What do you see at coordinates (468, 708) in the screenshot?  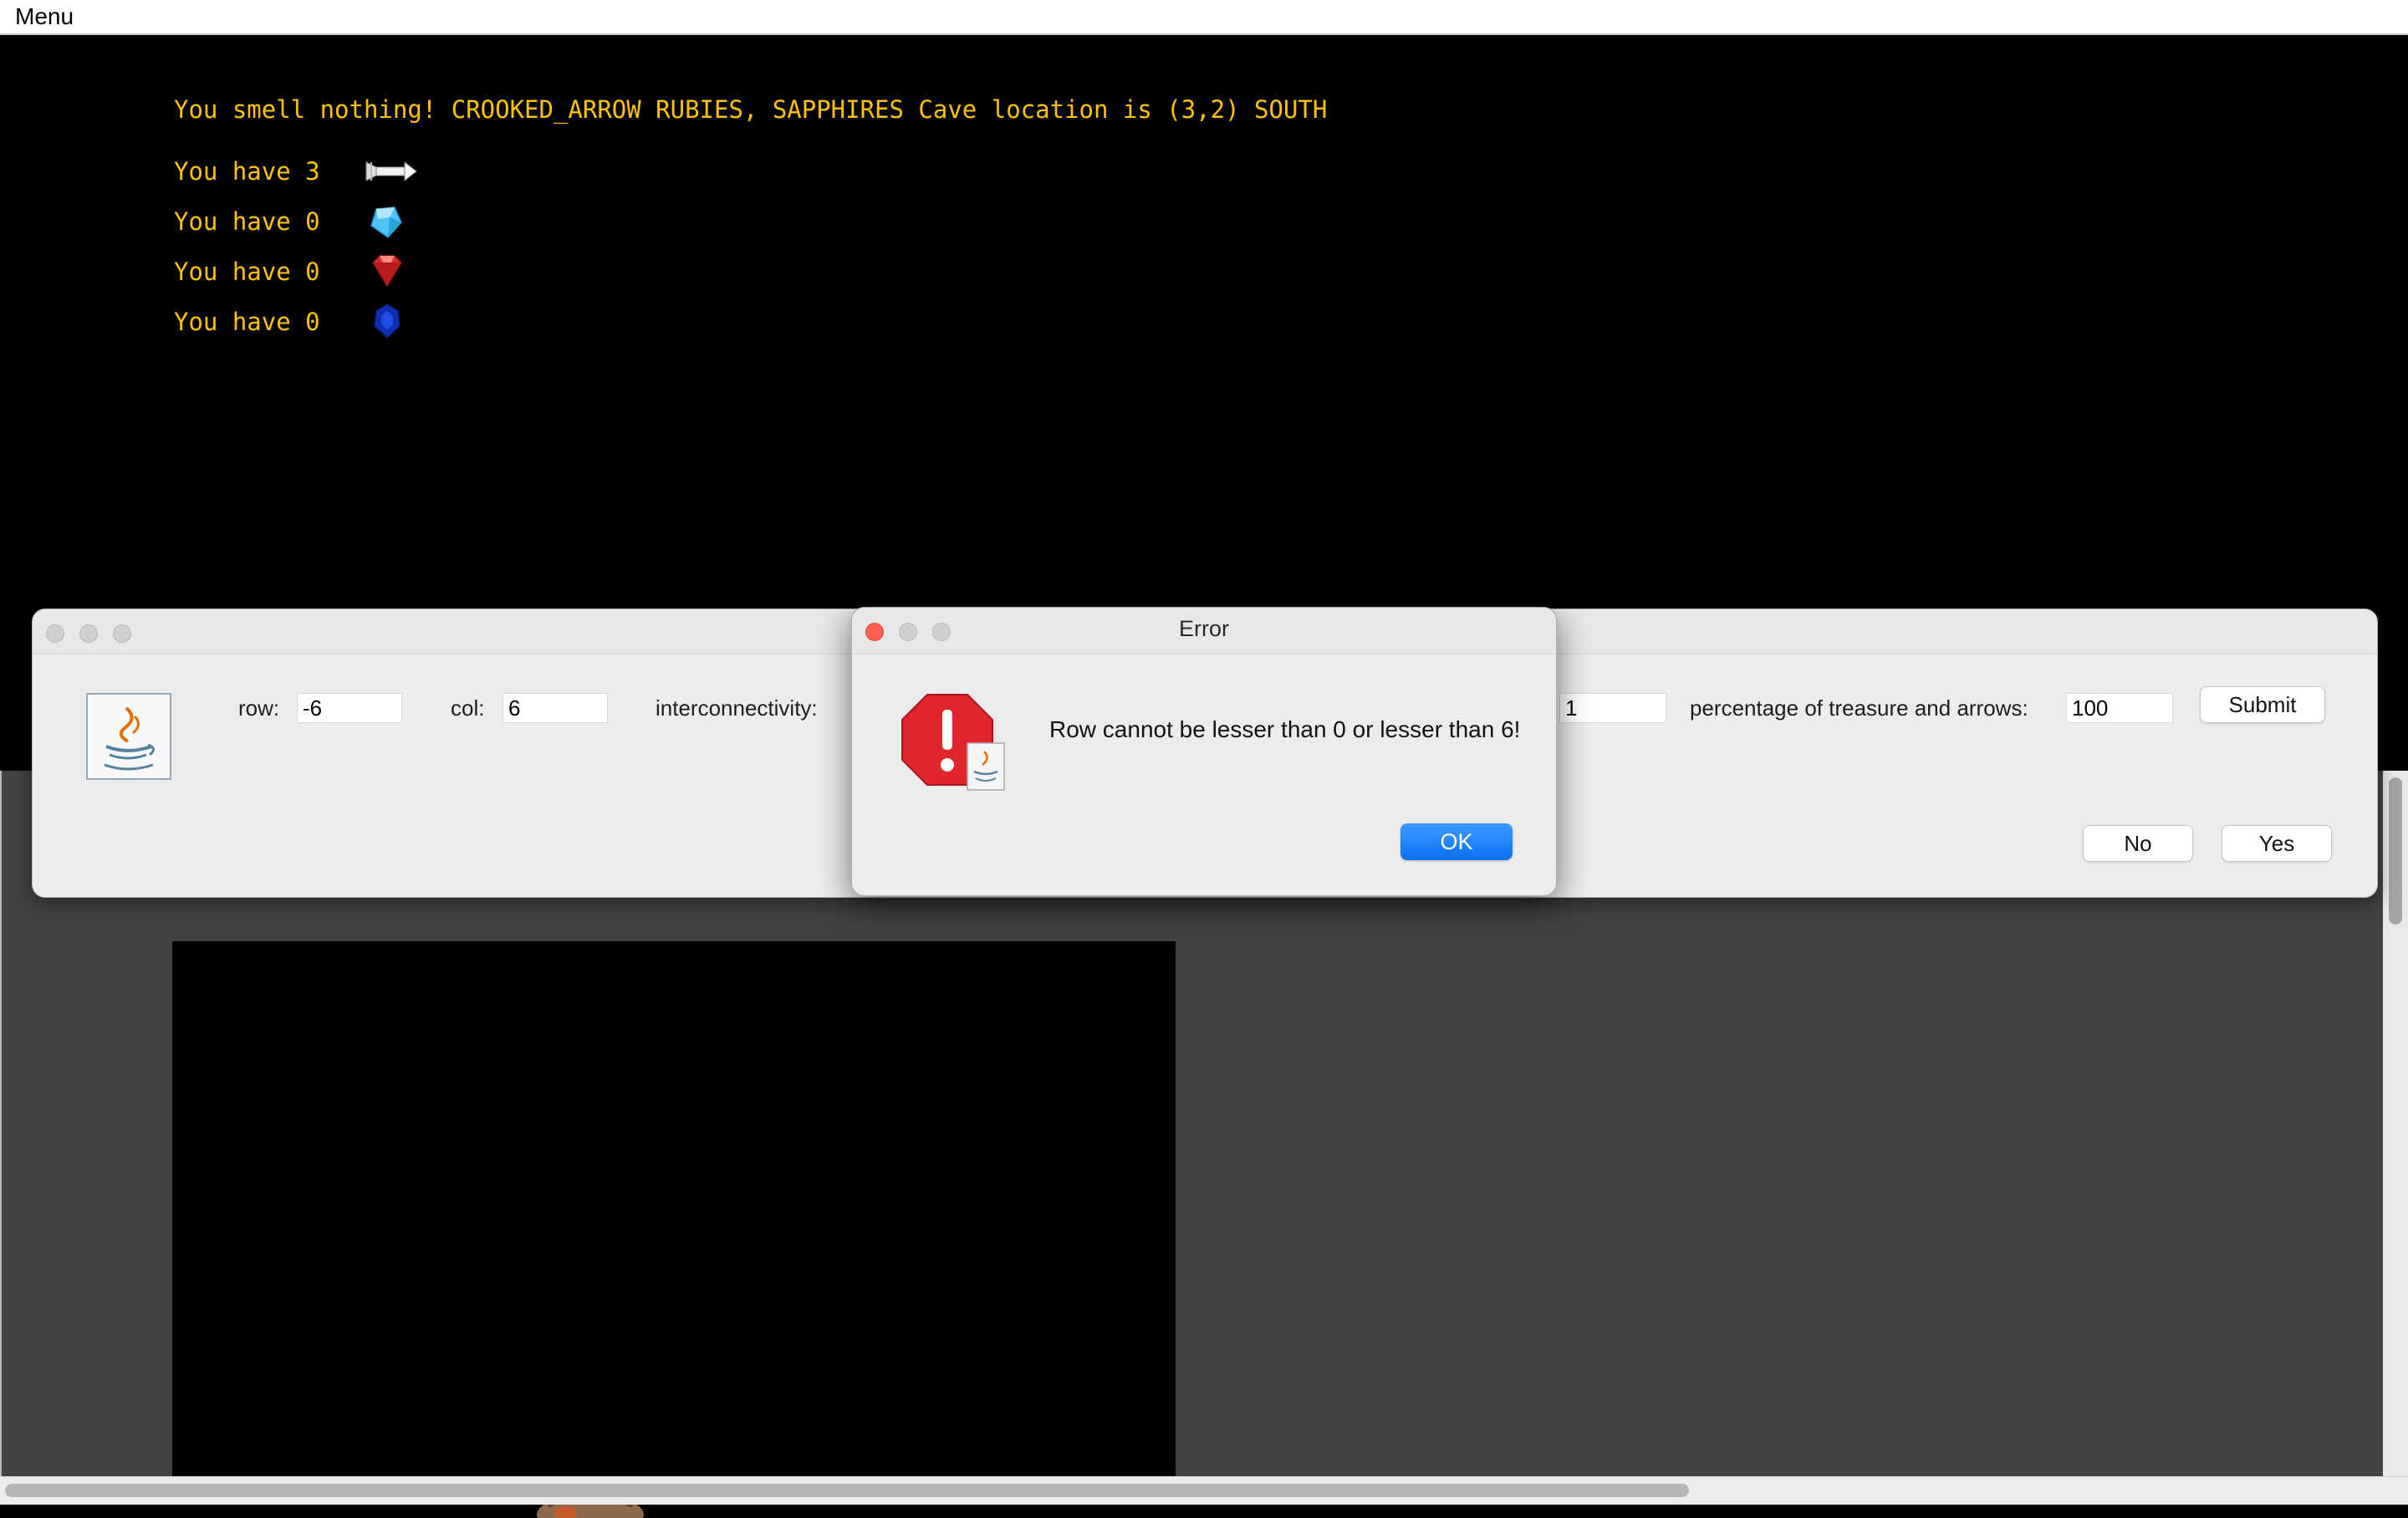 I see `col-label: col:` at bounding box center [468, 708].